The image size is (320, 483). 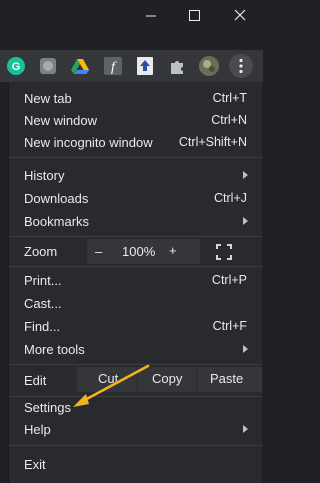 What do you see at coordinates (115, 383) in the screenshot?
I see `arrow-shaft` at bounding box center [115, 383].